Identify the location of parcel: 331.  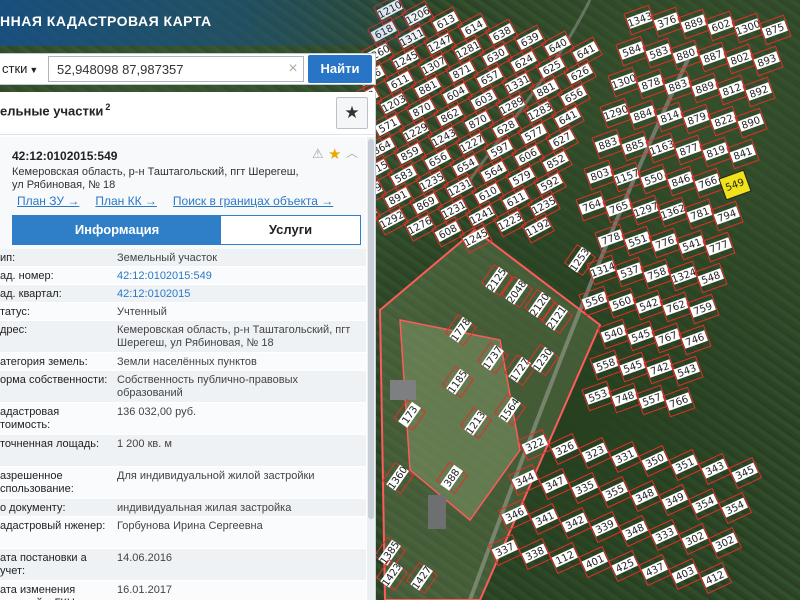
(625, 457).